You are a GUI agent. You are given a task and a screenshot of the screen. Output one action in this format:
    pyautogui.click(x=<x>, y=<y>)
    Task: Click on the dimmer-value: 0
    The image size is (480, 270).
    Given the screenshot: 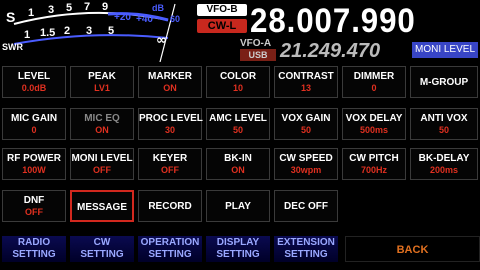 What is the action you would take?
    pyautogui.click(x=374, y=88)
    